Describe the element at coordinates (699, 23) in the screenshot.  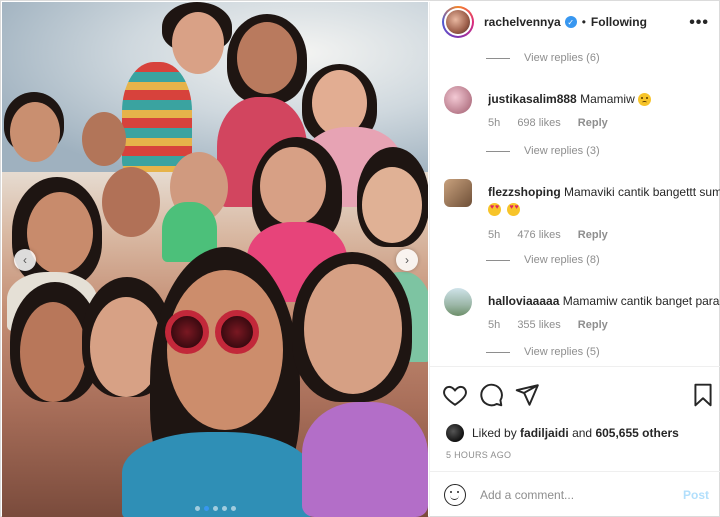
I see `more-options-icon: •••` at that location.